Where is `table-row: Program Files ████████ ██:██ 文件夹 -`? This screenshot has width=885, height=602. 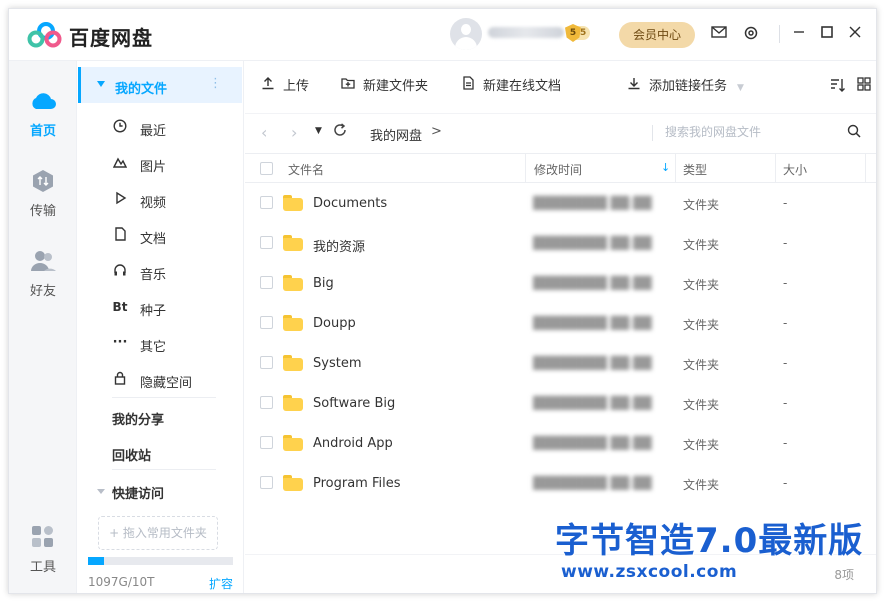 table-row: Program Files ████████ ██:██ 文件夹 - is located at coordinates (560, 483).